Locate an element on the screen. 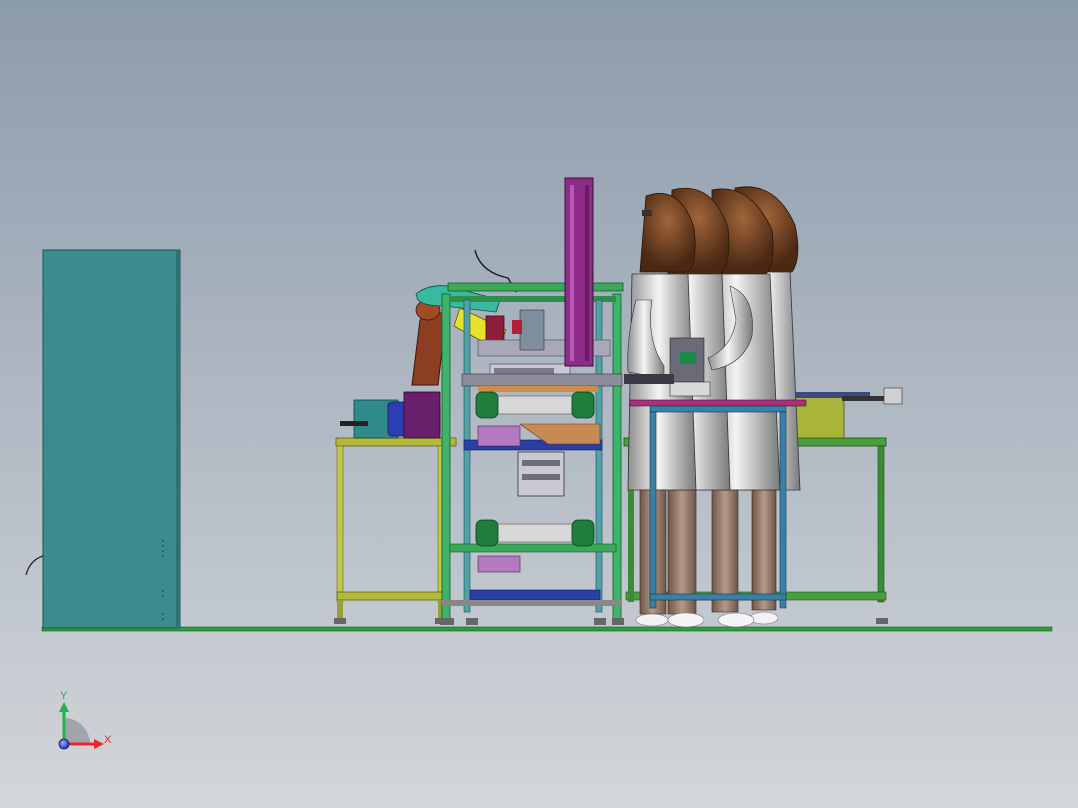 The image size is (1078, 808). roller-upper is located at coordinates (535, 405).